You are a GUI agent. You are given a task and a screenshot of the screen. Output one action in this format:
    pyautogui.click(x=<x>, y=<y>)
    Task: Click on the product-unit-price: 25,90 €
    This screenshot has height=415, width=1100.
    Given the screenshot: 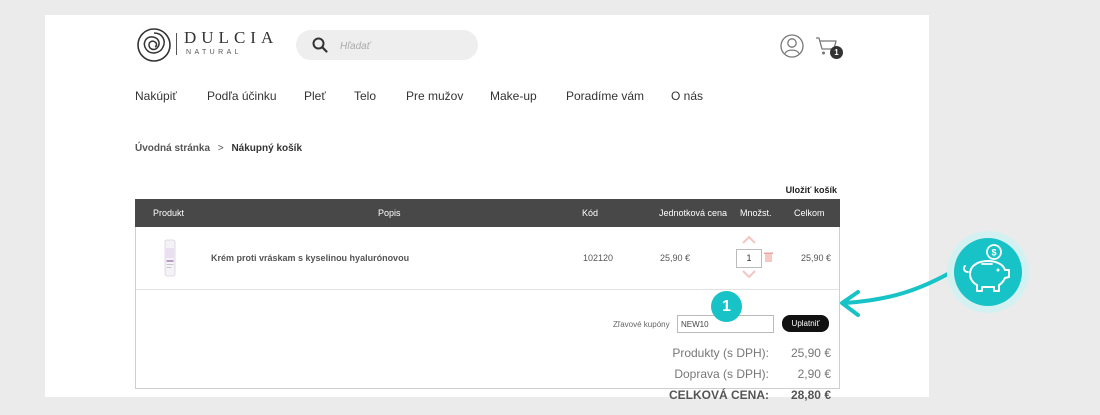 What is the action you would take?
    pyautogui.click(x=675, y=258)
    